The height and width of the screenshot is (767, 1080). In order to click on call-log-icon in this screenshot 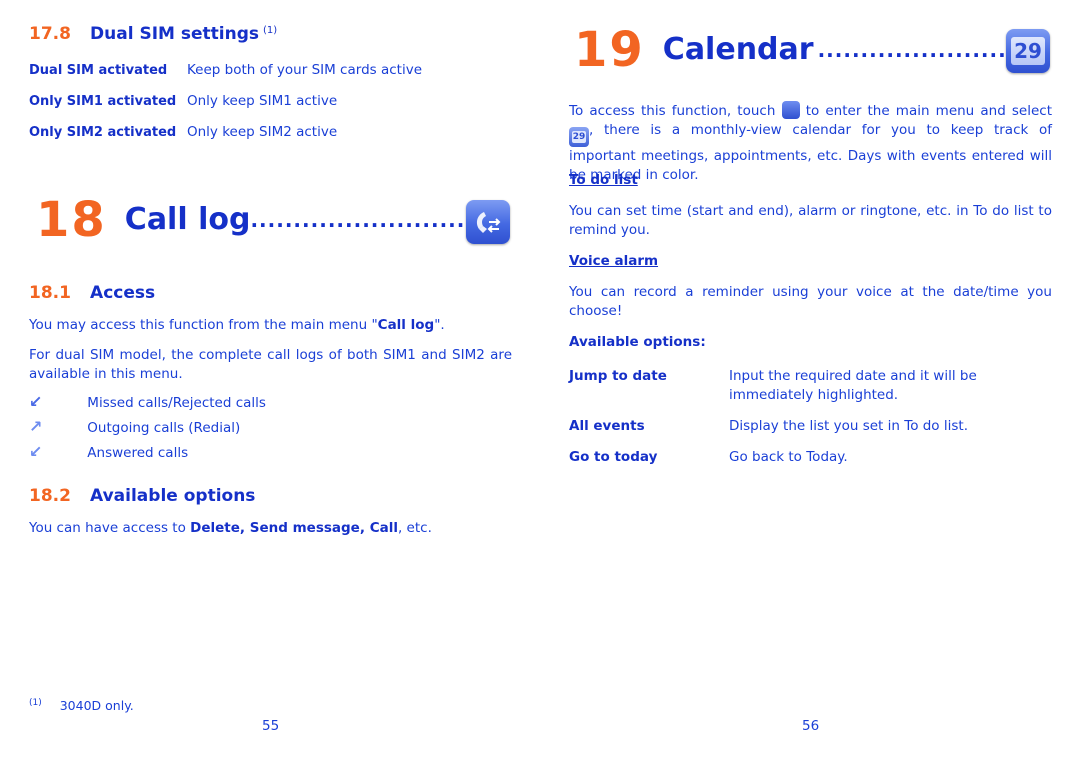, I will do `click(488, 222)`.